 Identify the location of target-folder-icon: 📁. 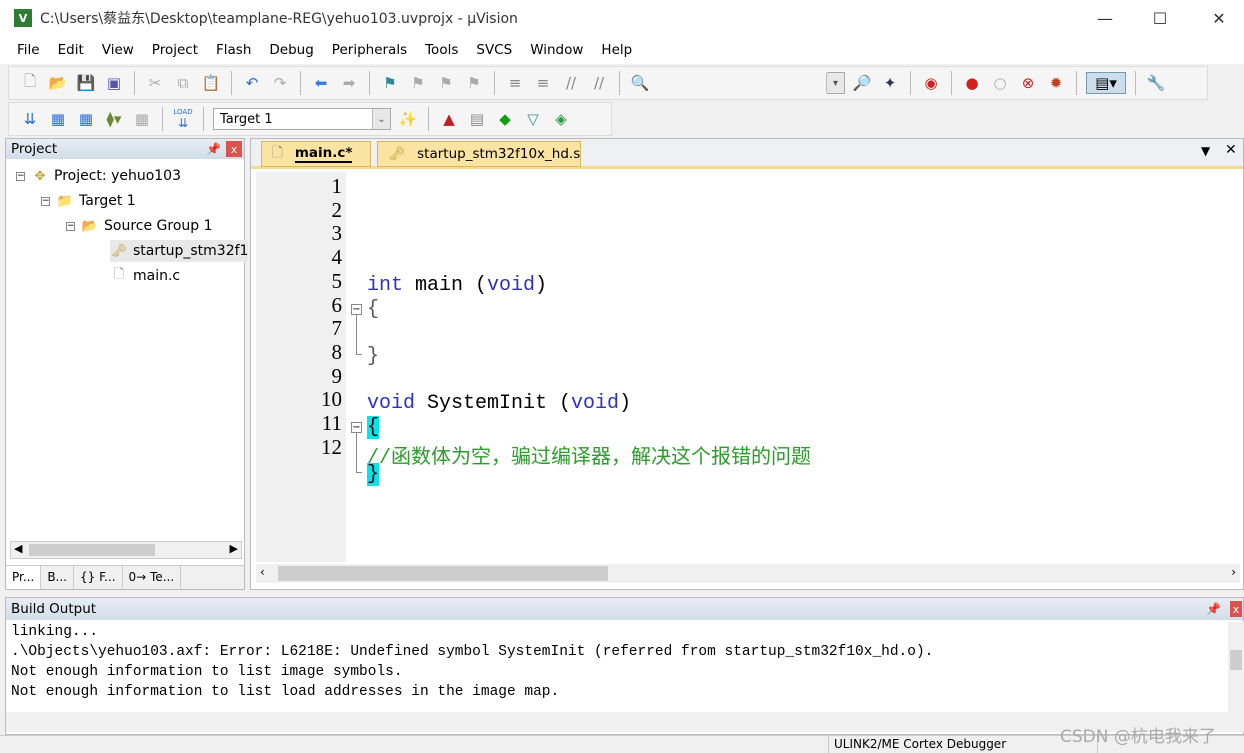
(65, 201).